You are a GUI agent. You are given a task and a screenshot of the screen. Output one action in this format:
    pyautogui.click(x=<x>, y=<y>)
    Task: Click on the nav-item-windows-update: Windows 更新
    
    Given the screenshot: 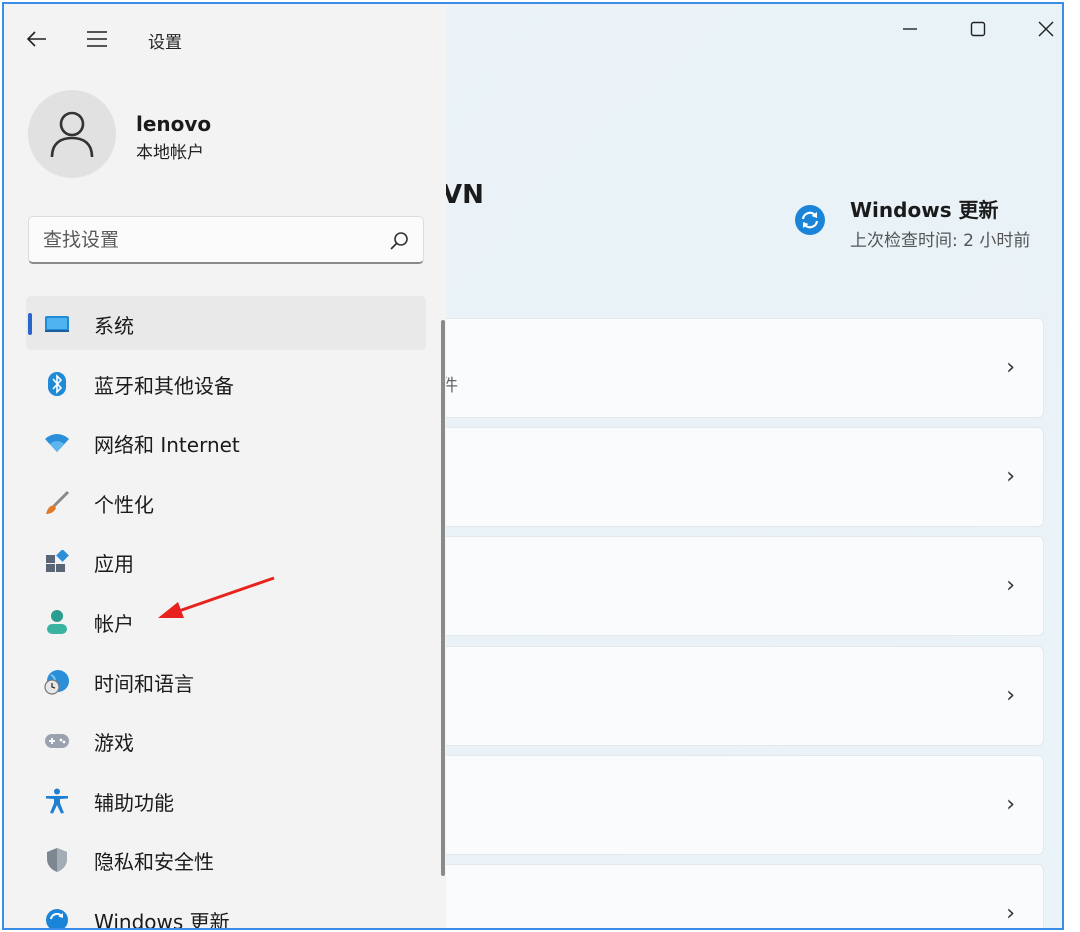 What is the action you would take?
    pyautogui.click(x=226, y=911)
    